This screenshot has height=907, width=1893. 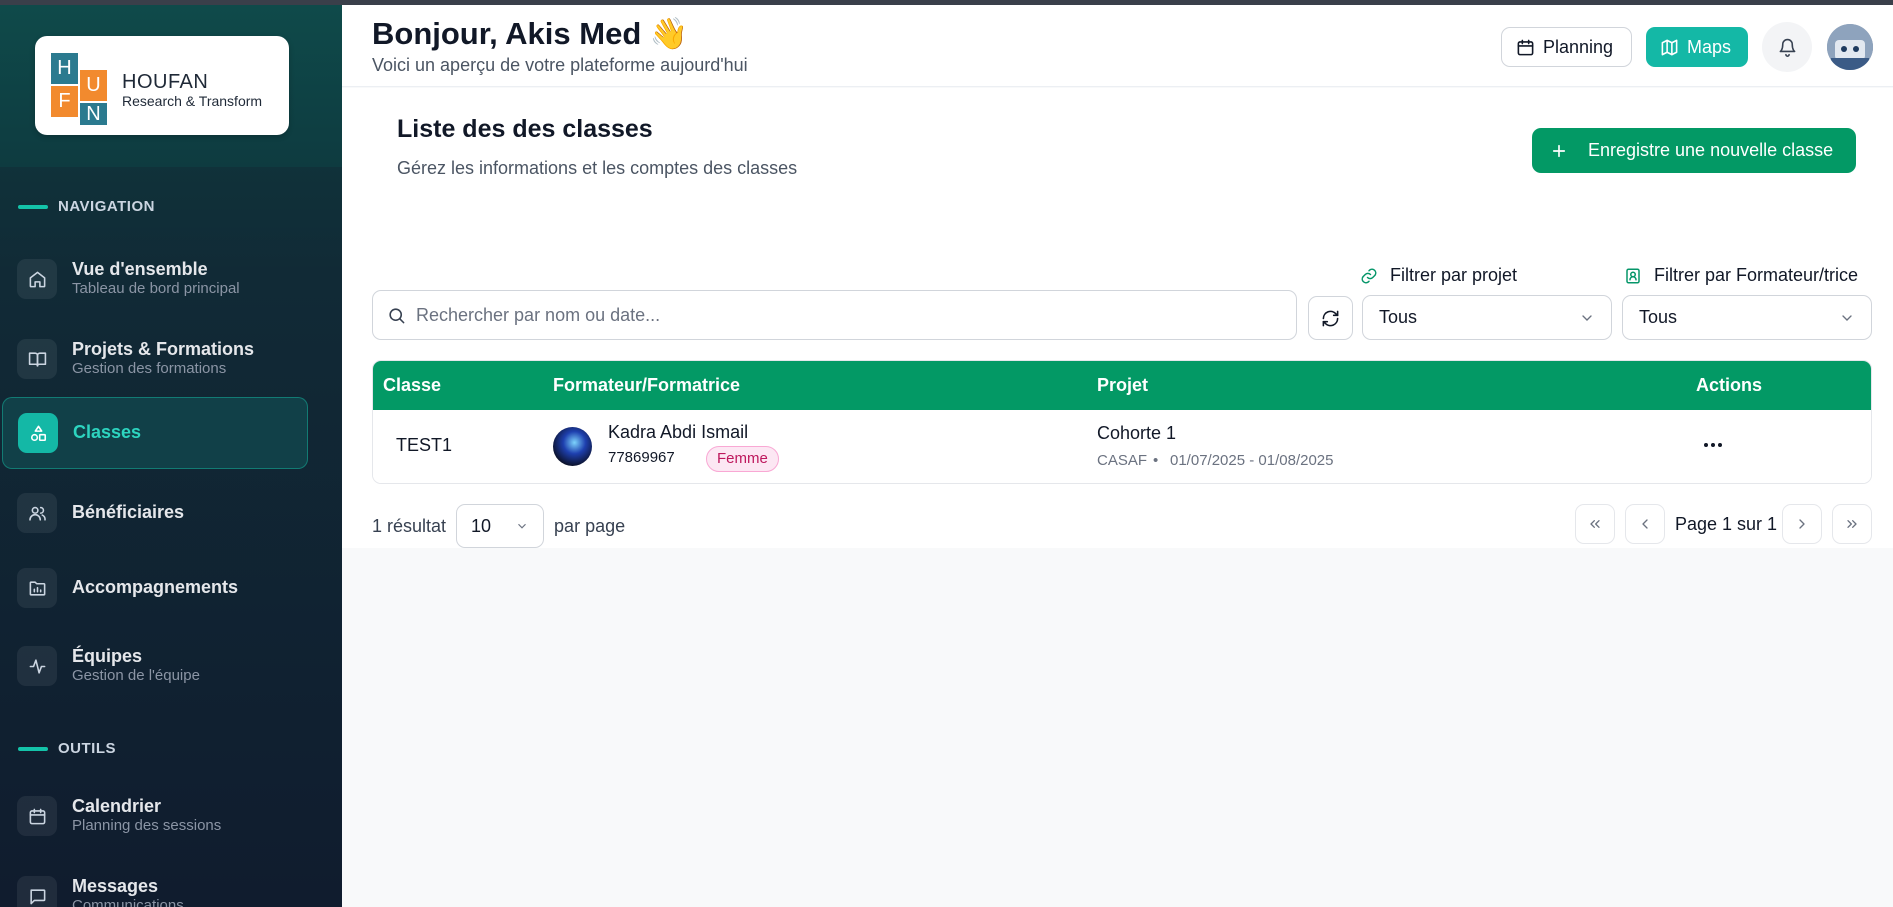 I want to click on map-icon, so click(x=1669, y=47).